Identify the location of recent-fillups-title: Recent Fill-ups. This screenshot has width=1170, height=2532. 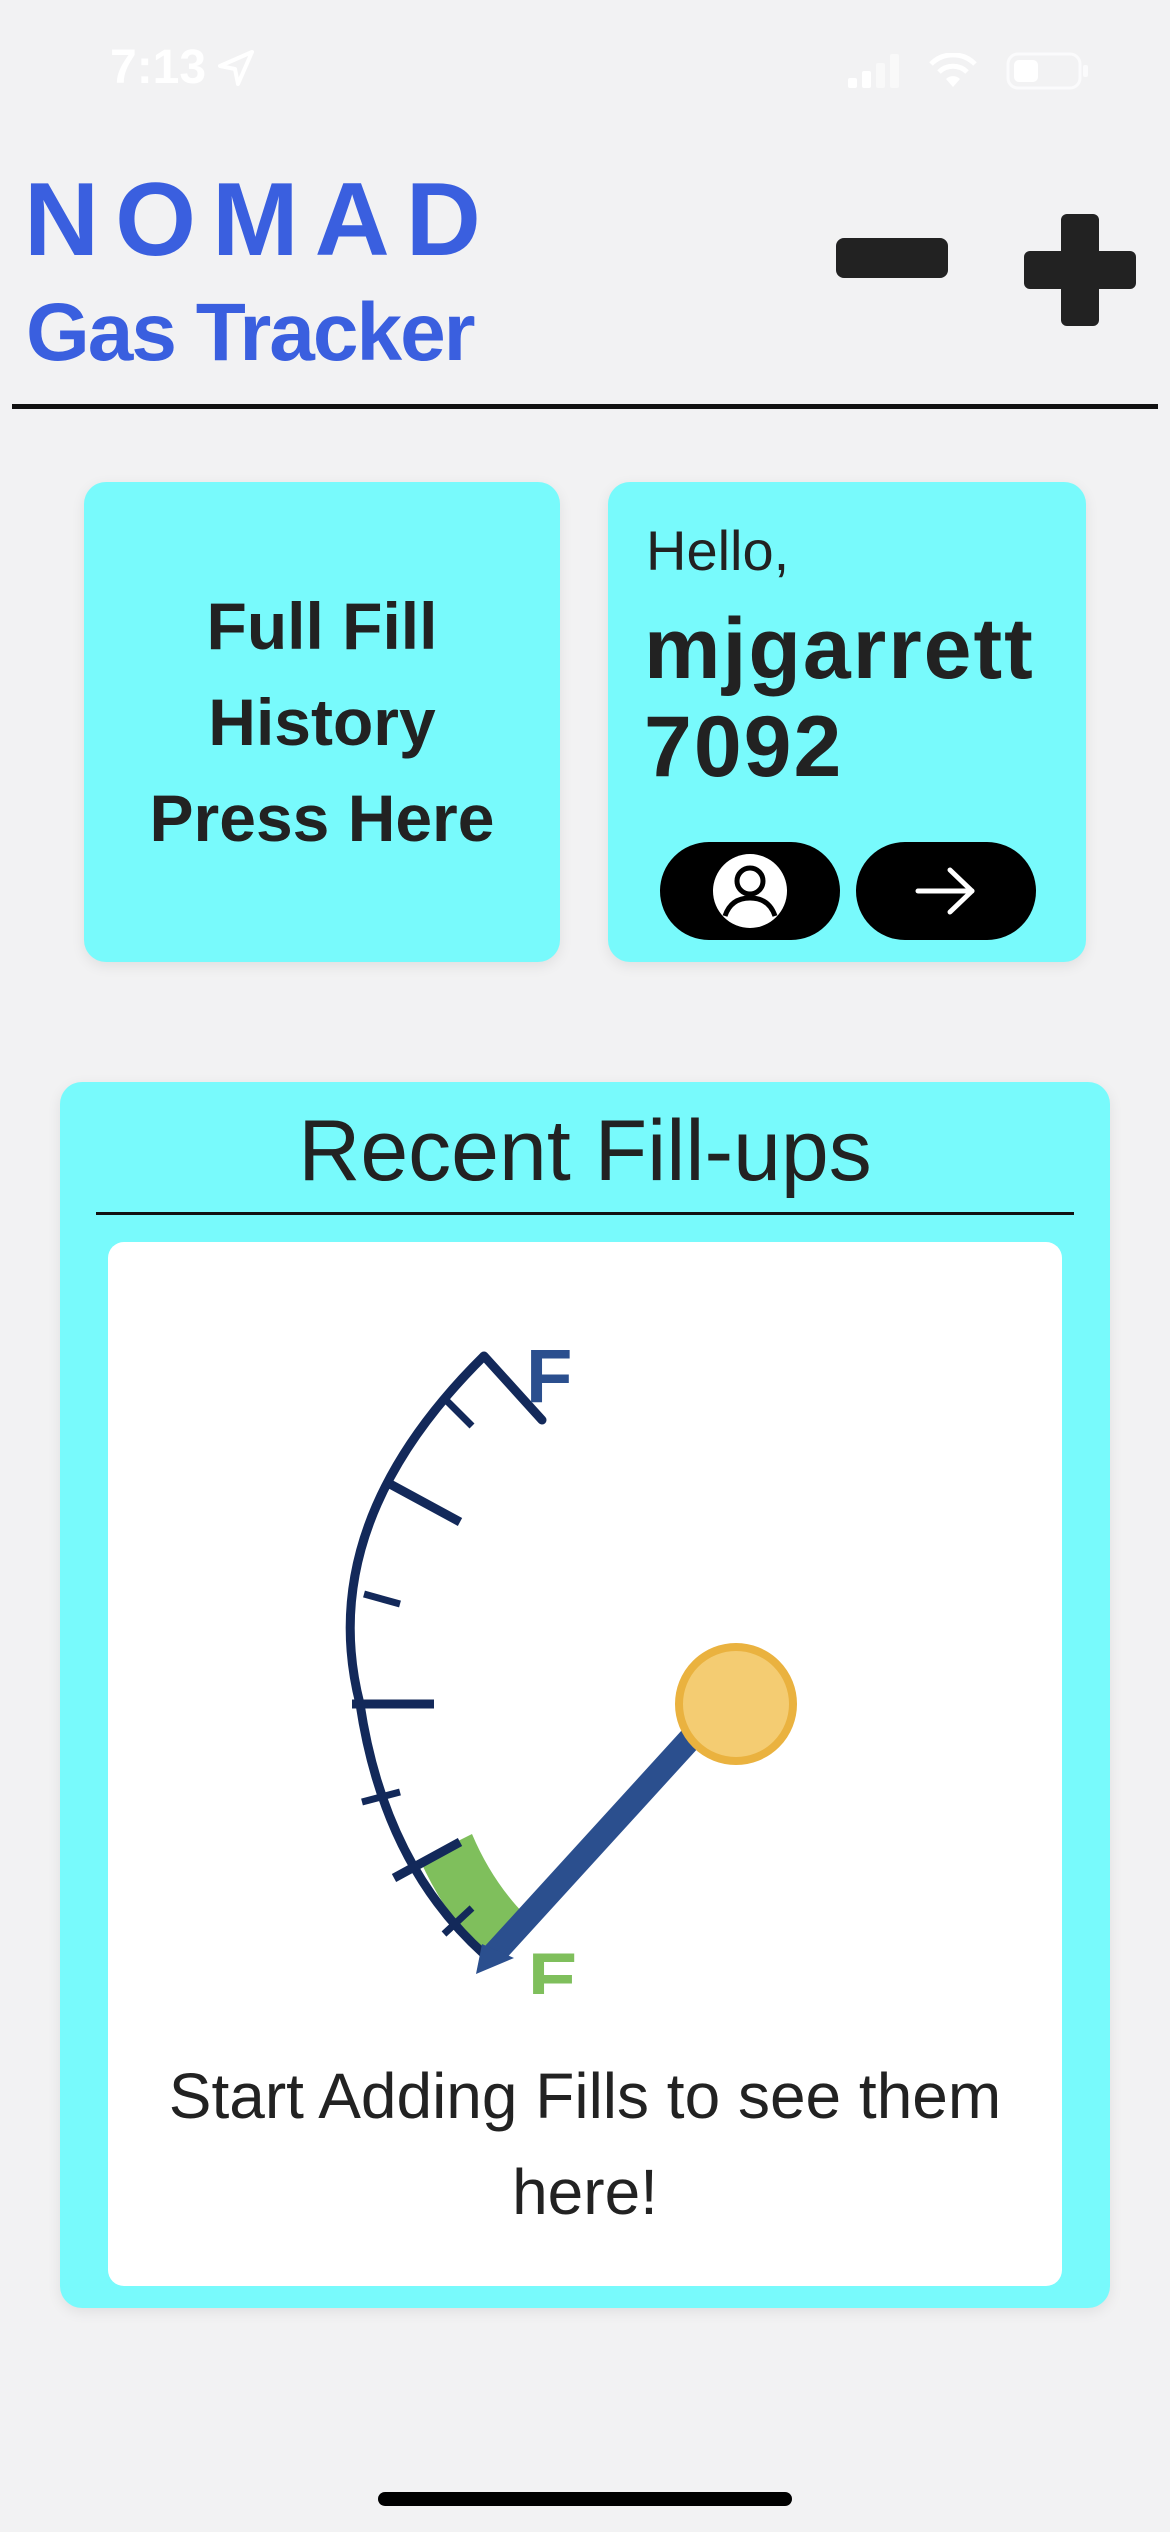
(585, 1151).